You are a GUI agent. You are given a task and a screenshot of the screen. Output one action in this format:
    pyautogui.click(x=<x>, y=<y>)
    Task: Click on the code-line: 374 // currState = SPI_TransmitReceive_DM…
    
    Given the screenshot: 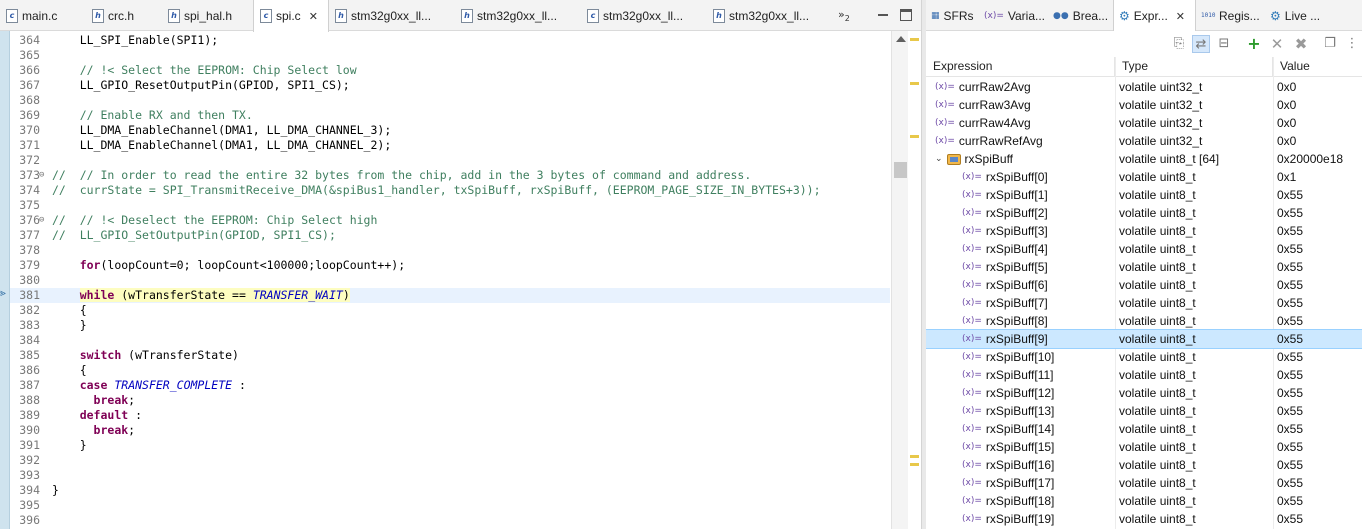 What is the action you would take?
    pyautogui.click(x=450, y=190)
    